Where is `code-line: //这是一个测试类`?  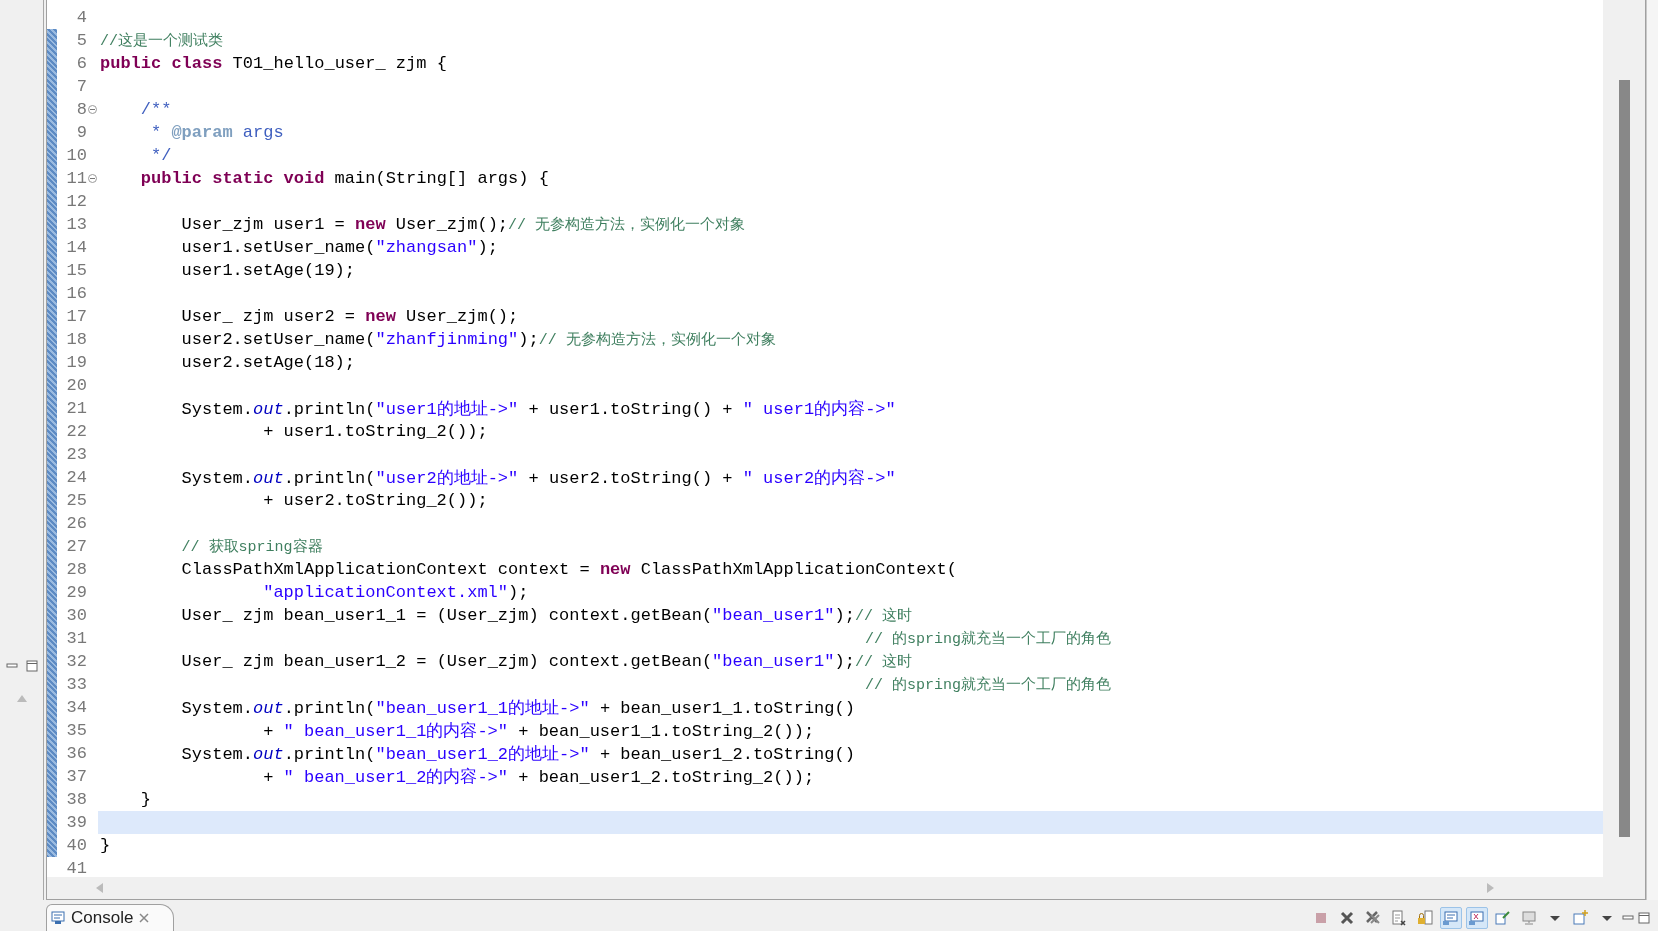 code-line: //这是一个测试类 is located at coordinates (161, 40).